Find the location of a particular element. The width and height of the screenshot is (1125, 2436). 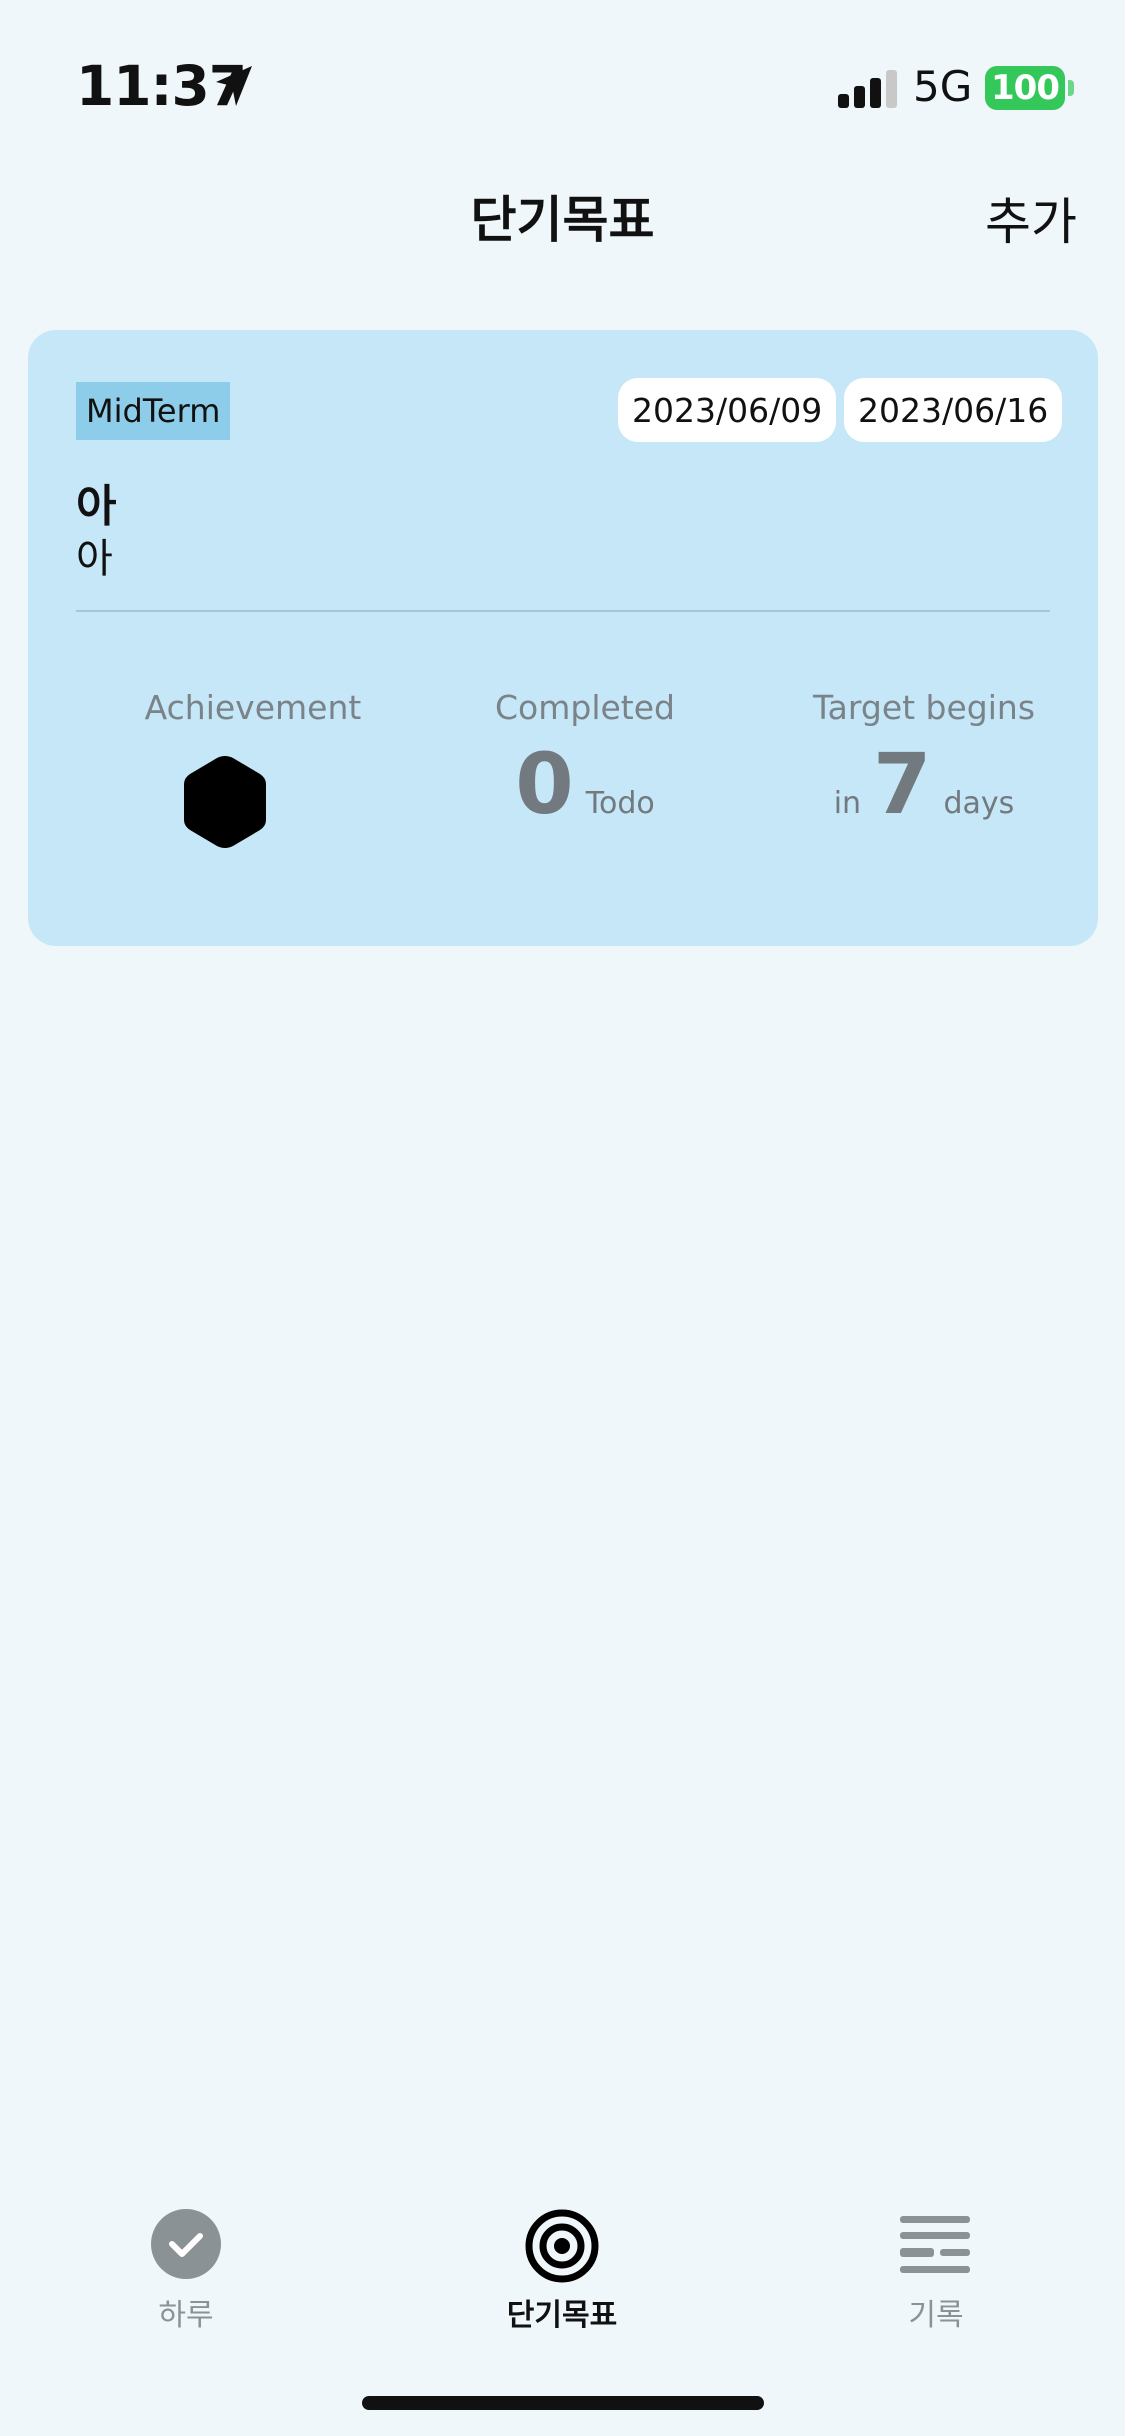

target-icon is located at coordinates (562, 2246).